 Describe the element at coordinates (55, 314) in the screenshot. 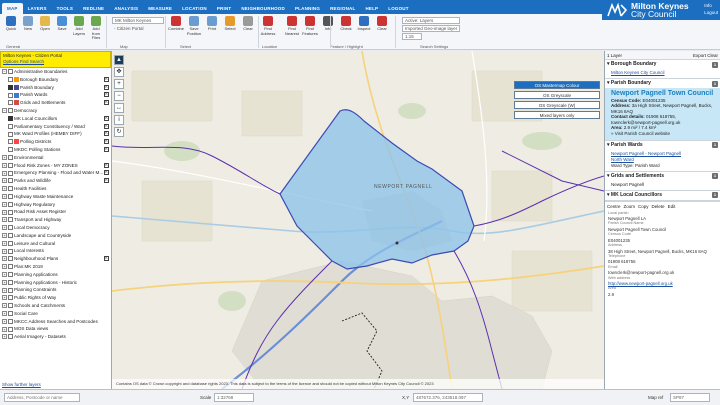

I see `layer-tree-item: + Social Care` at that location.